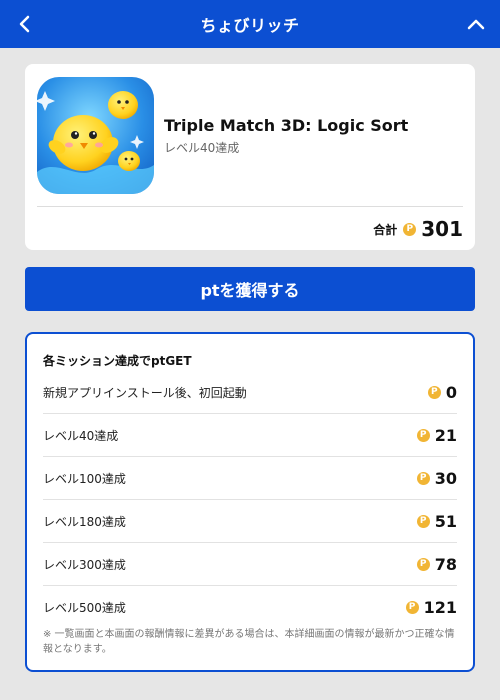  What do you see at coordinates (250, 564) in the screenshot?
I see `mission-row: レベル300達成 P 78` at bounding box center [250, 564].